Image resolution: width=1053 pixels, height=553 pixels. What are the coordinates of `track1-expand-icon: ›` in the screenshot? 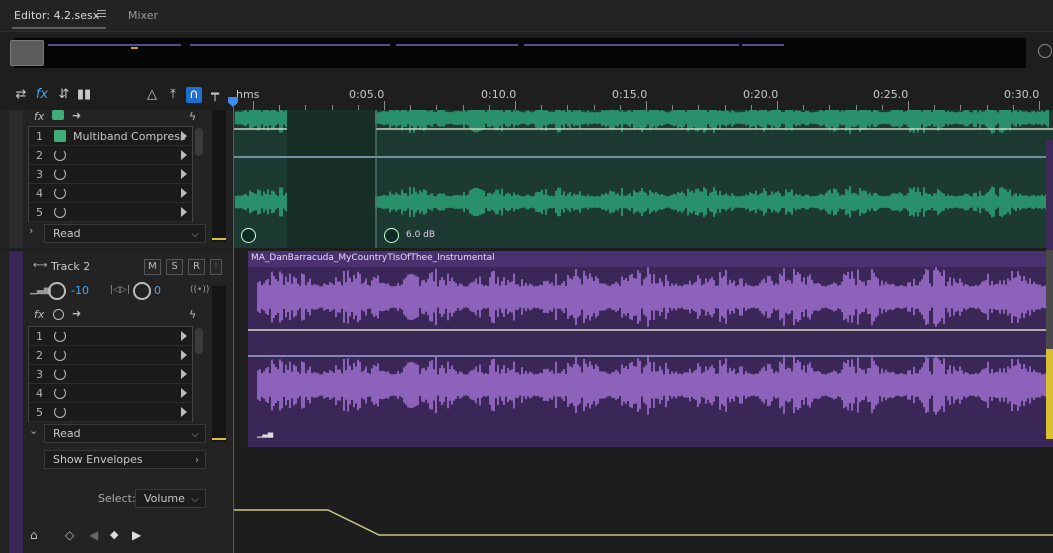 It's located at (31, 230).